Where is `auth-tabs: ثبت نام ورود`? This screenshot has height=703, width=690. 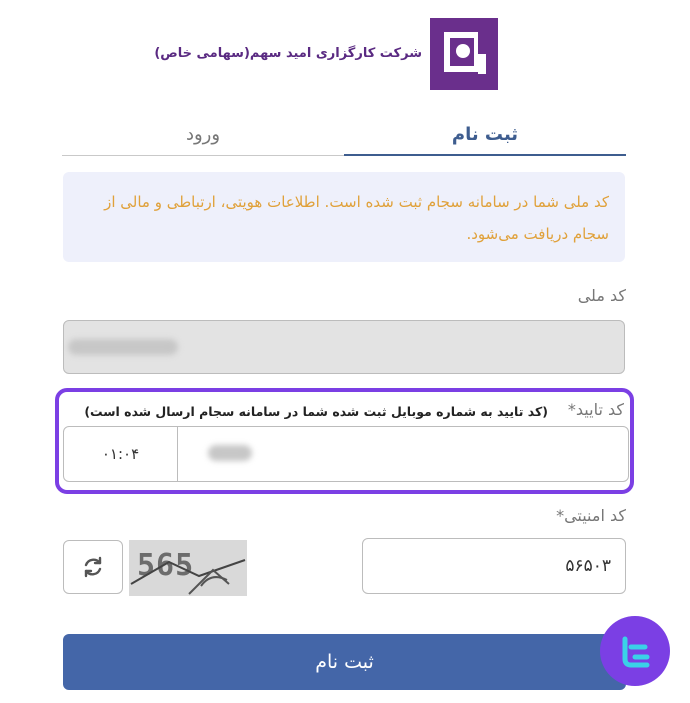
auth-tabs: ثبت نام ورود is located at coordinates (344, 137).